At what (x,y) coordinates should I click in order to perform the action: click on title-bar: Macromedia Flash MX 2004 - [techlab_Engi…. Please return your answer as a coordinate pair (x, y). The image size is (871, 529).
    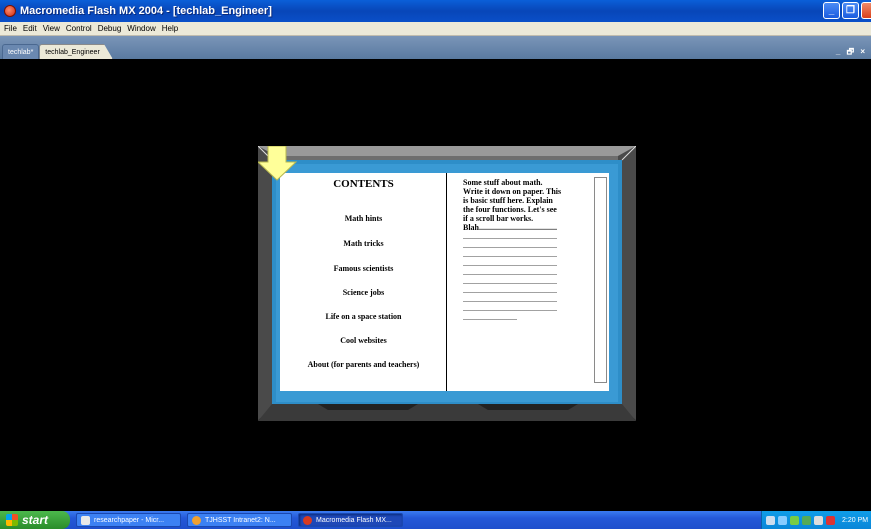
    Looking at the image, I should click on (435, 11).